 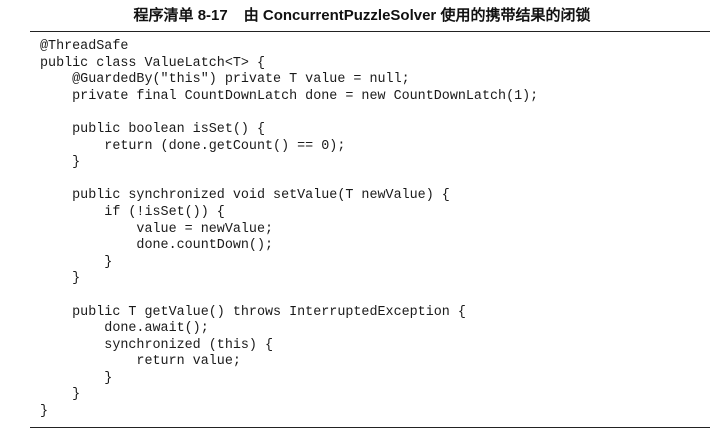 I want to click on code-line: @ThreadSafe, so click(x=84, y=46).